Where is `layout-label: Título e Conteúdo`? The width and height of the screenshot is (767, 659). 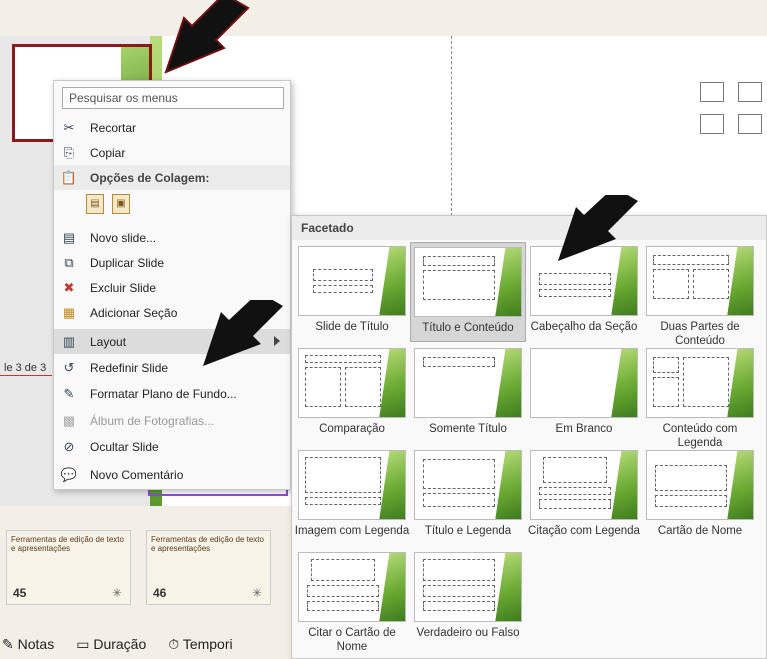
layout-label: Título e Conteúdo is located at coordinates (468, 328).